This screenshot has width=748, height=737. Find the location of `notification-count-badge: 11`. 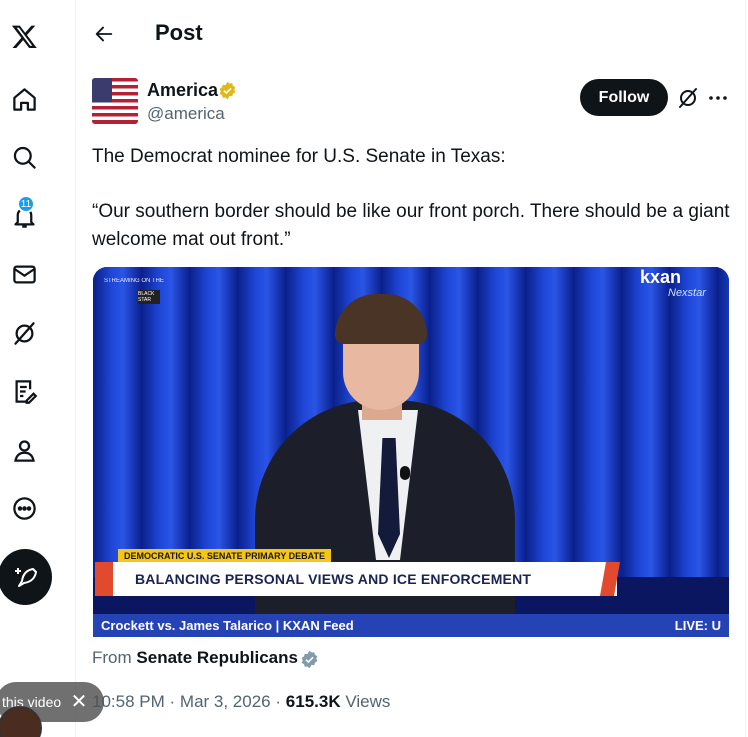

notification-count-badge: 11 is located at coordinates (26, 204).